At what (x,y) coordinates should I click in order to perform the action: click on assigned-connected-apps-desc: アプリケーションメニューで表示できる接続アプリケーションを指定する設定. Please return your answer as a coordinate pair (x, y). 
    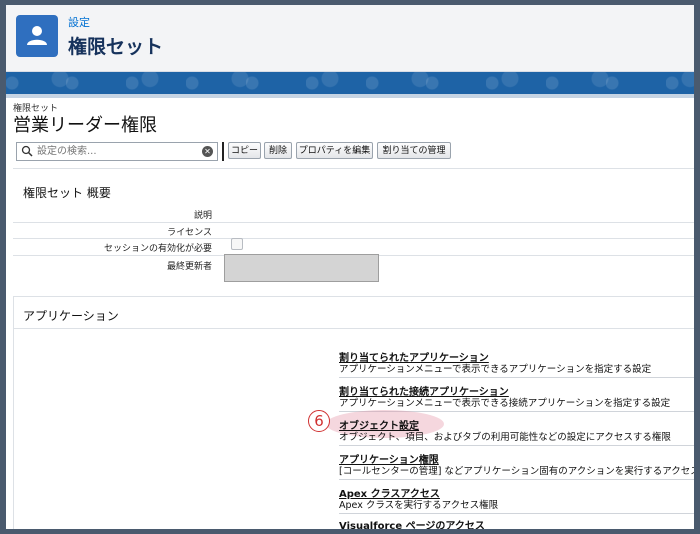
    Looking at the image, I should click on (505, 403).